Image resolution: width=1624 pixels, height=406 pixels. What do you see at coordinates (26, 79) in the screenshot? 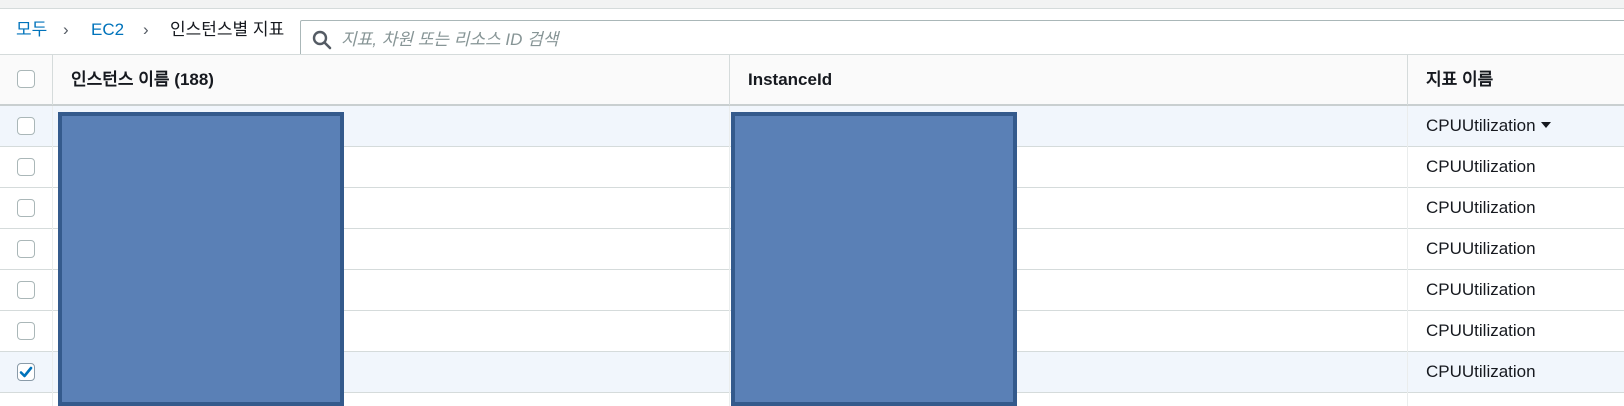
I see `select-all-checkbox` at bounding box center [26, 79].